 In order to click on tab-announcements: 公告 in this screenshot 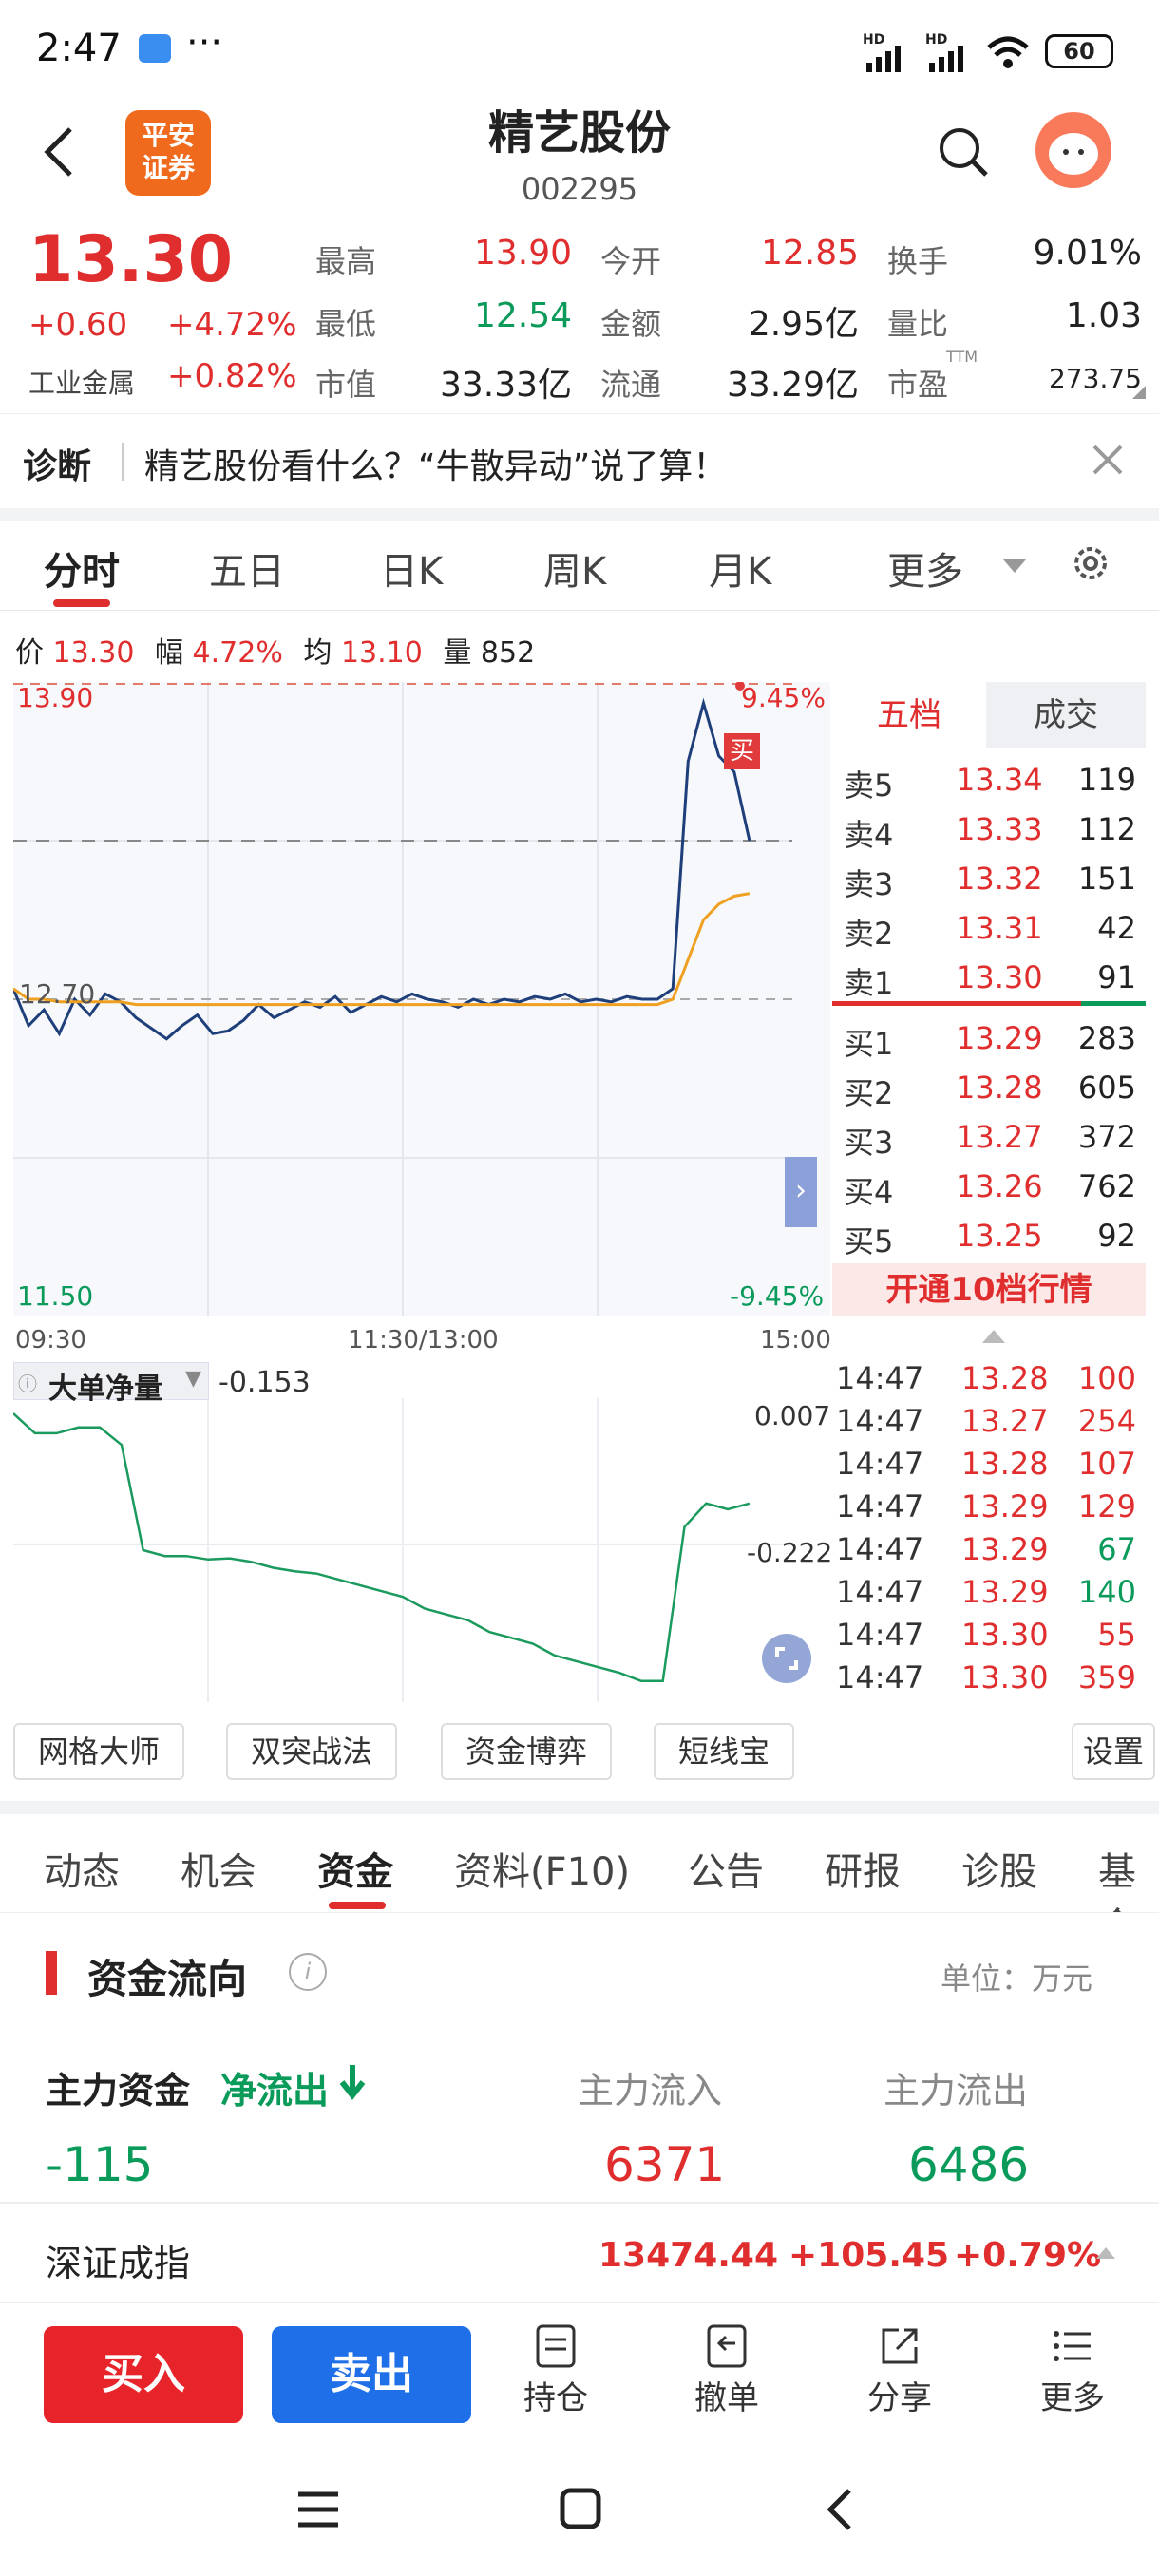, I will do `click(726, 1868)`.